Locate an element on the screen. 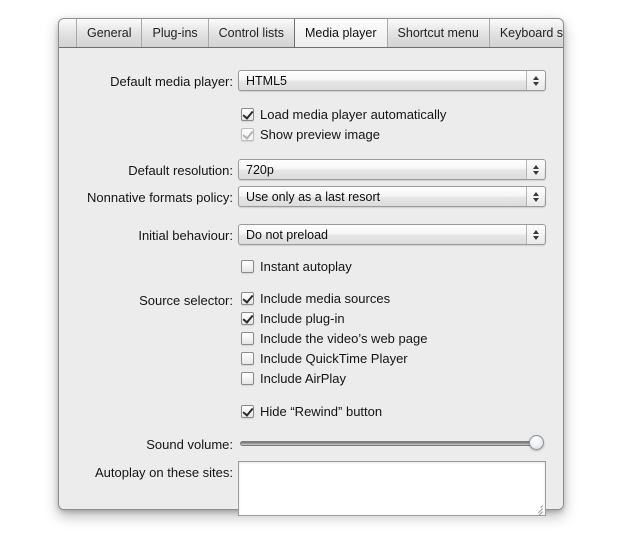  include-plug-in-checkbox-row: Include plug-in is located at coordinates (293, 318).